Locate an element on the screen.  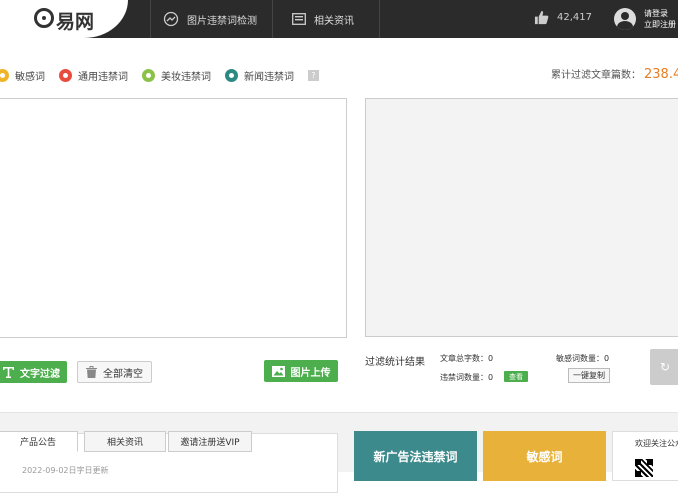
like-count: 42,417 is located at coordinates (574, 17).